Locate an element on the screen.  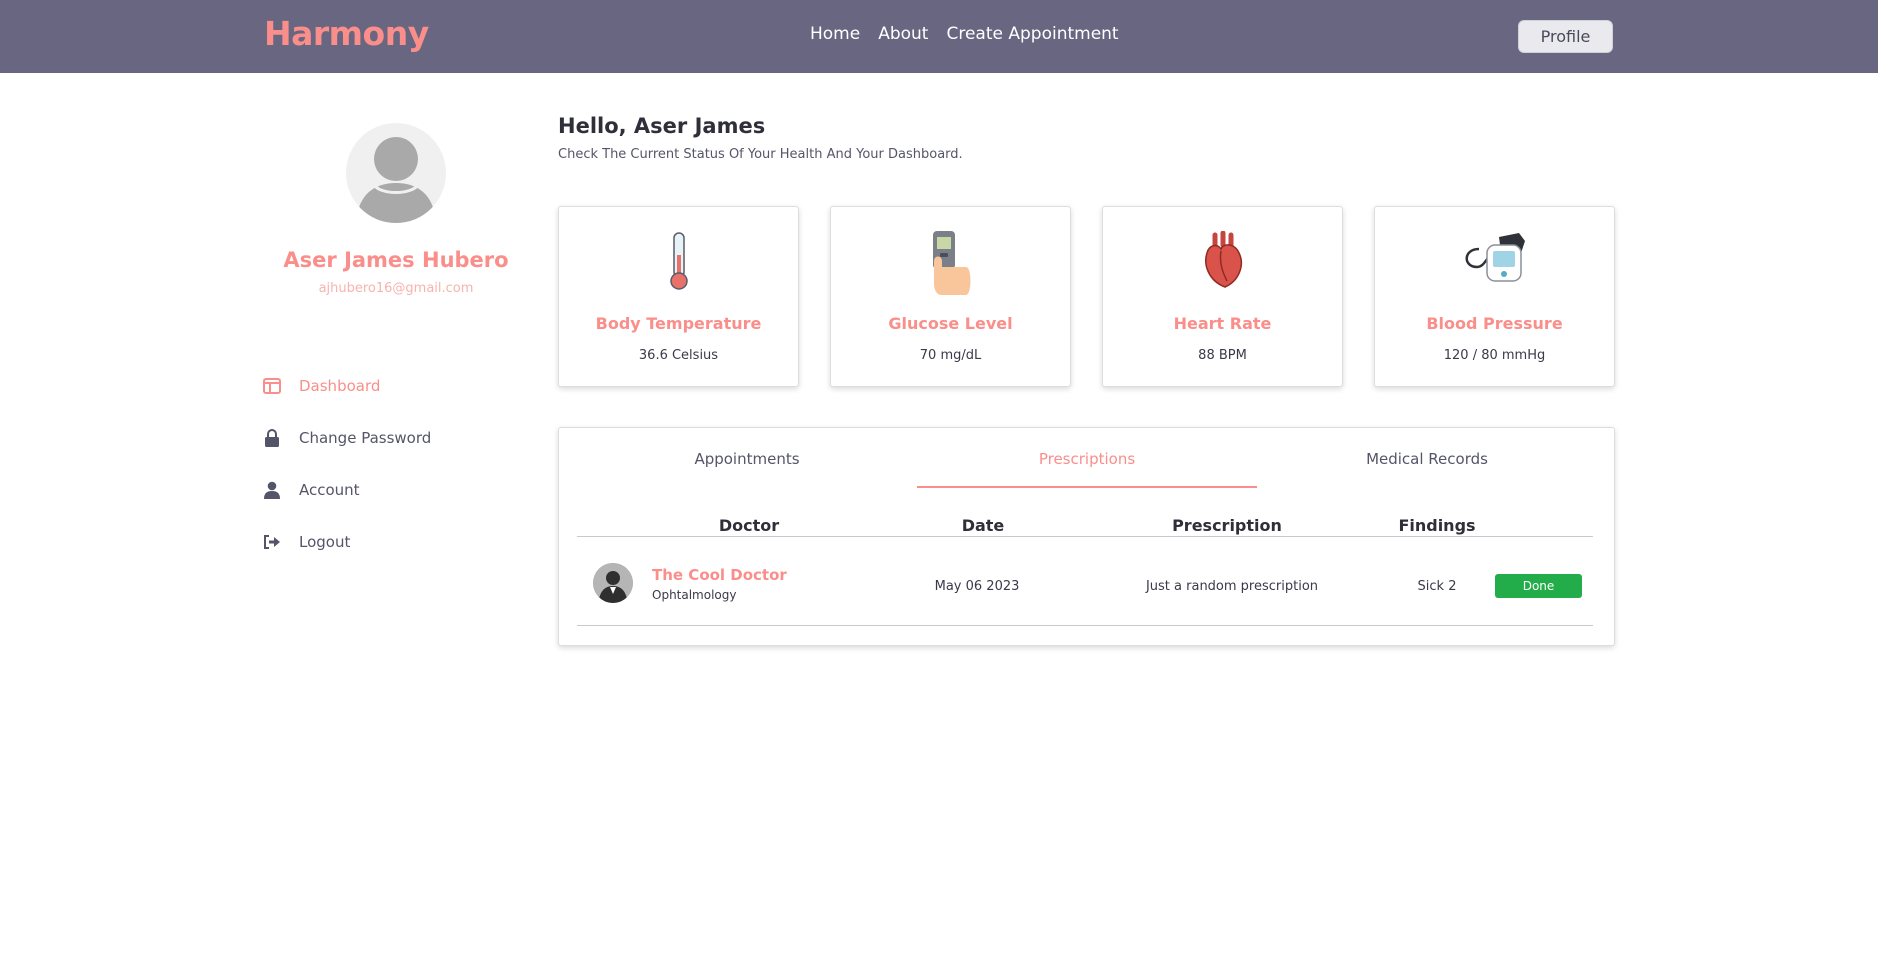
sidebar-item-label: Change Password is located at coordinates (365, 438).